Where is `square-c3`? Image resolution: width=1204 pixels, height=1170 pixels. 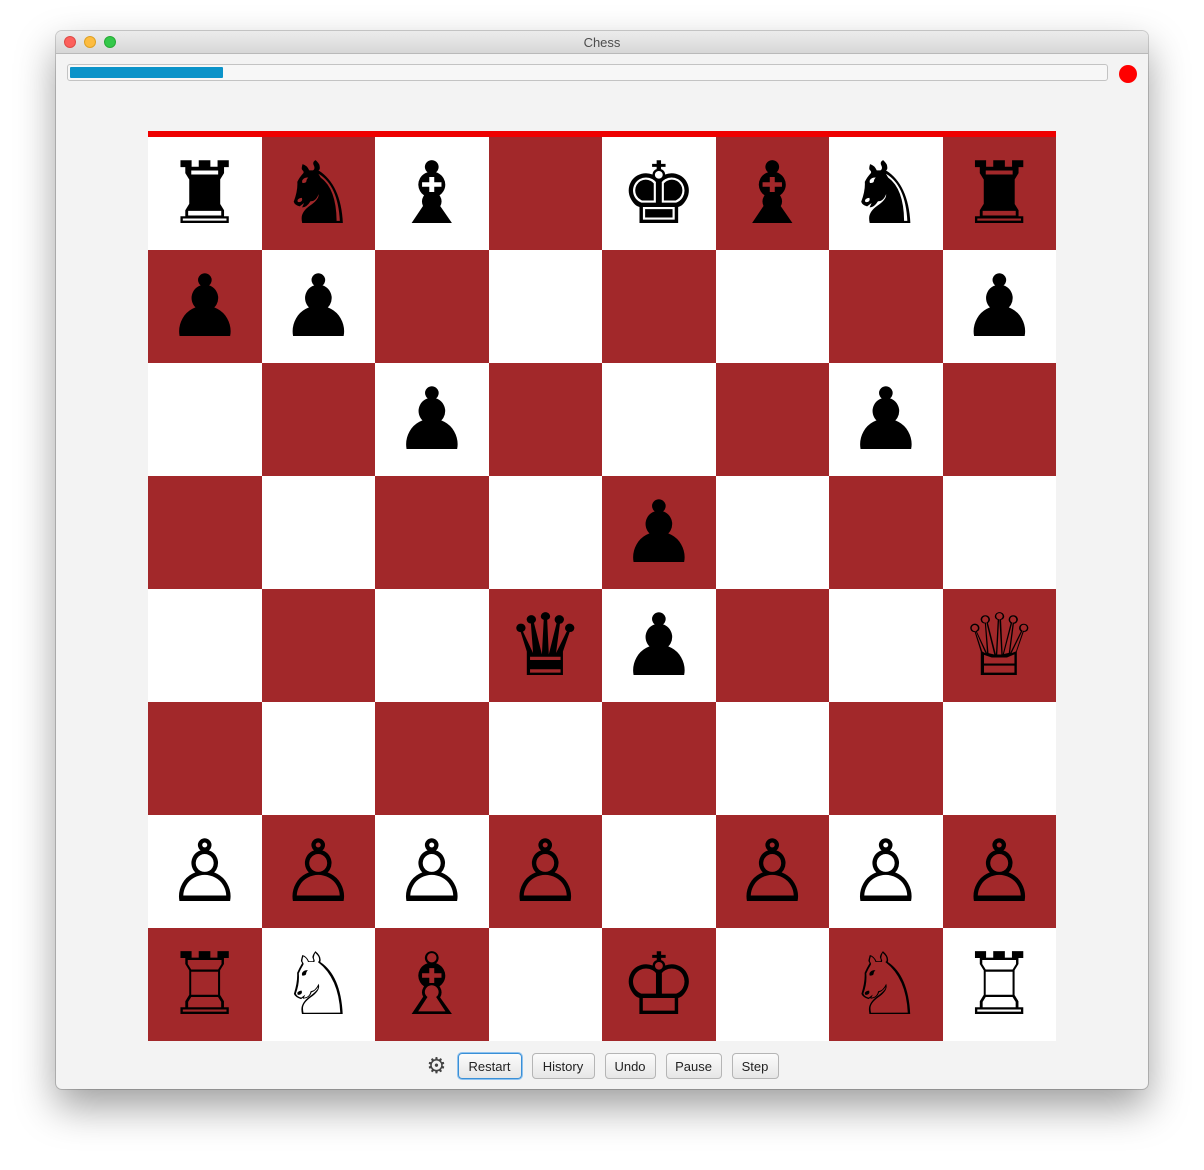 square-c3 is located at coordinates (432, 758).